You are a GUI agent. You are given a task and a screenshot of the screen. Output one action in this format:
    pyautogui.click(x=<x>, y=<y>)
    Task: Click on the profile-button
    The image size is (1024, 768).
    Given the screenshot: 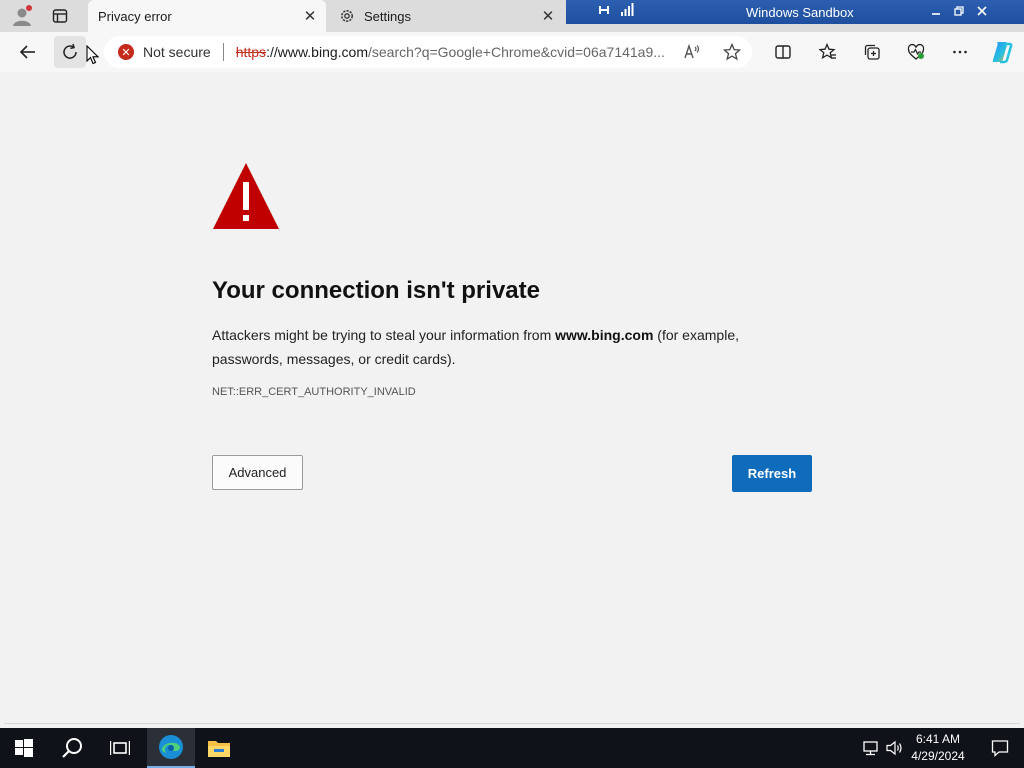 What is the action you would take?
    pyautogui.click(x=22, y=16)
    